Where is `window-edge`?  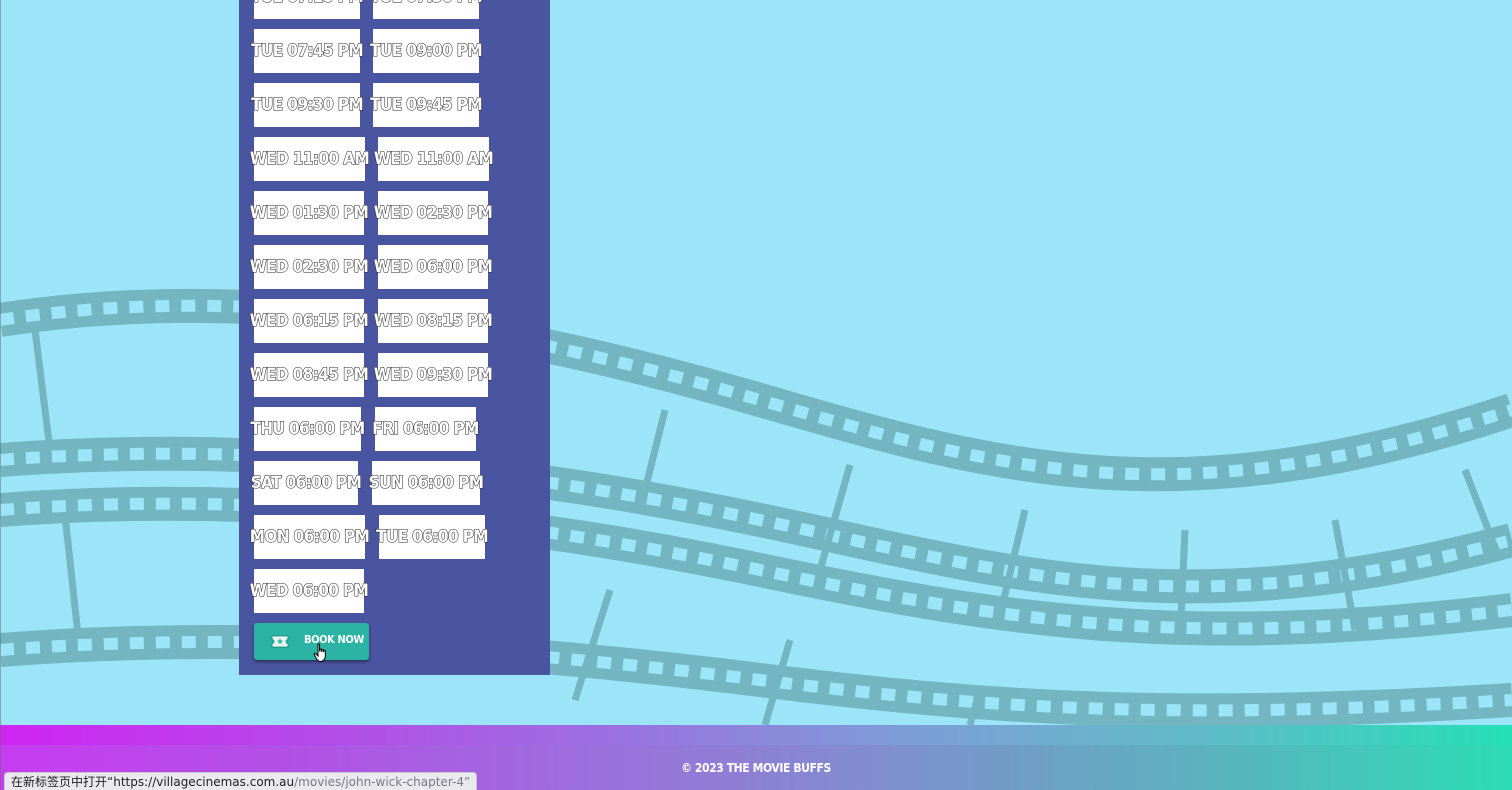 window-edge is located at coordinates (0, 395).